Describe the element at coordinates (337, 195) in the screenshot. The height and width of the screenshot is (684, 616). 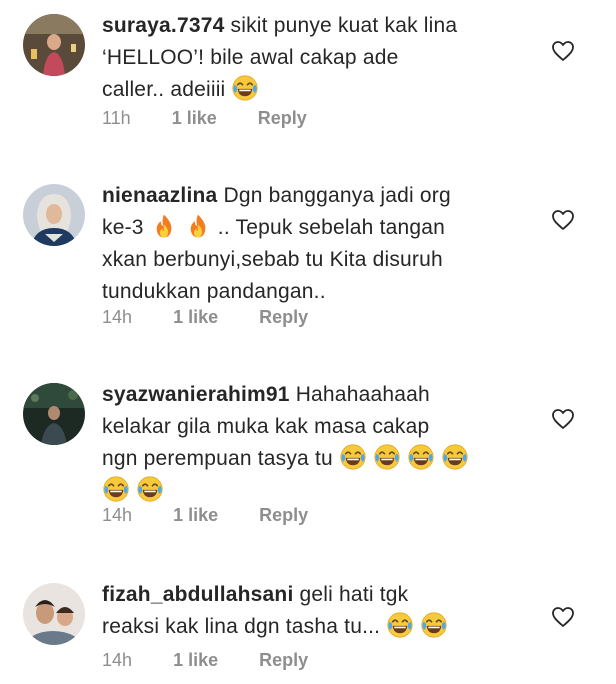
I see `comment-text: Dgn bangganya jadi org` at that location.